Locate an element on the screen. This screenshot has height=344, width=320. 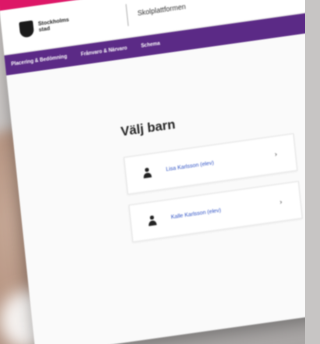
child-name-link: Kalle Karlsson (elev) is located at coordinates (224, 210).